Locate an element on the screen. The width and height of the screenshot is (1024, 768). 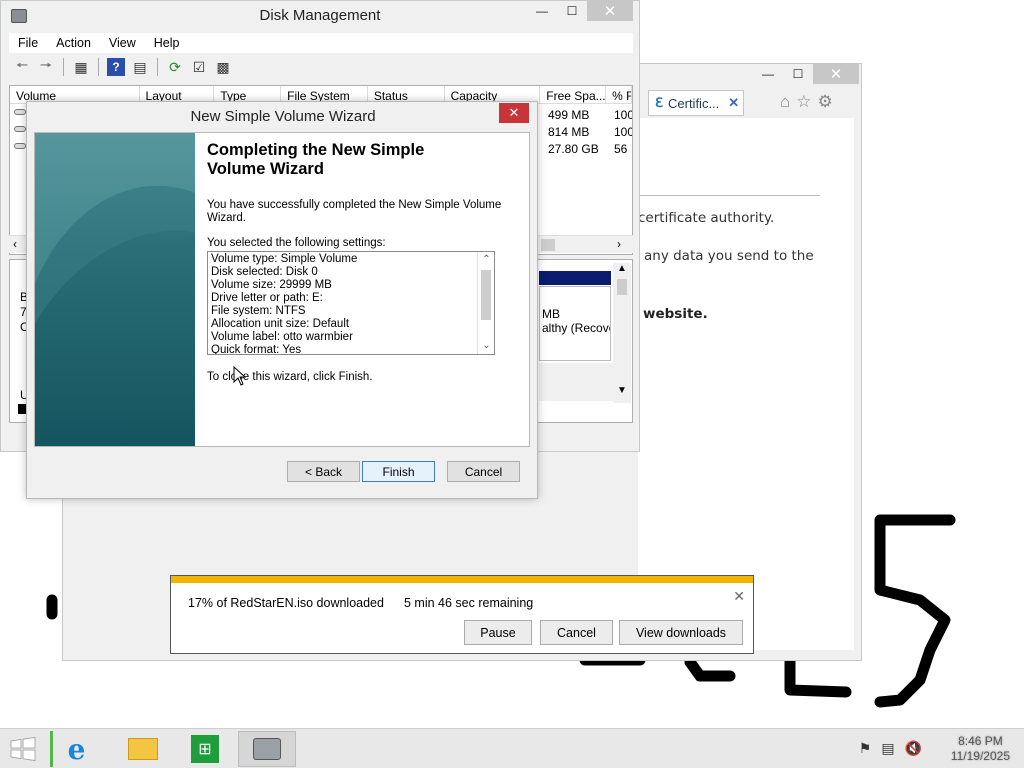
list-icon: ▤ is located at coordinates (140, 67).